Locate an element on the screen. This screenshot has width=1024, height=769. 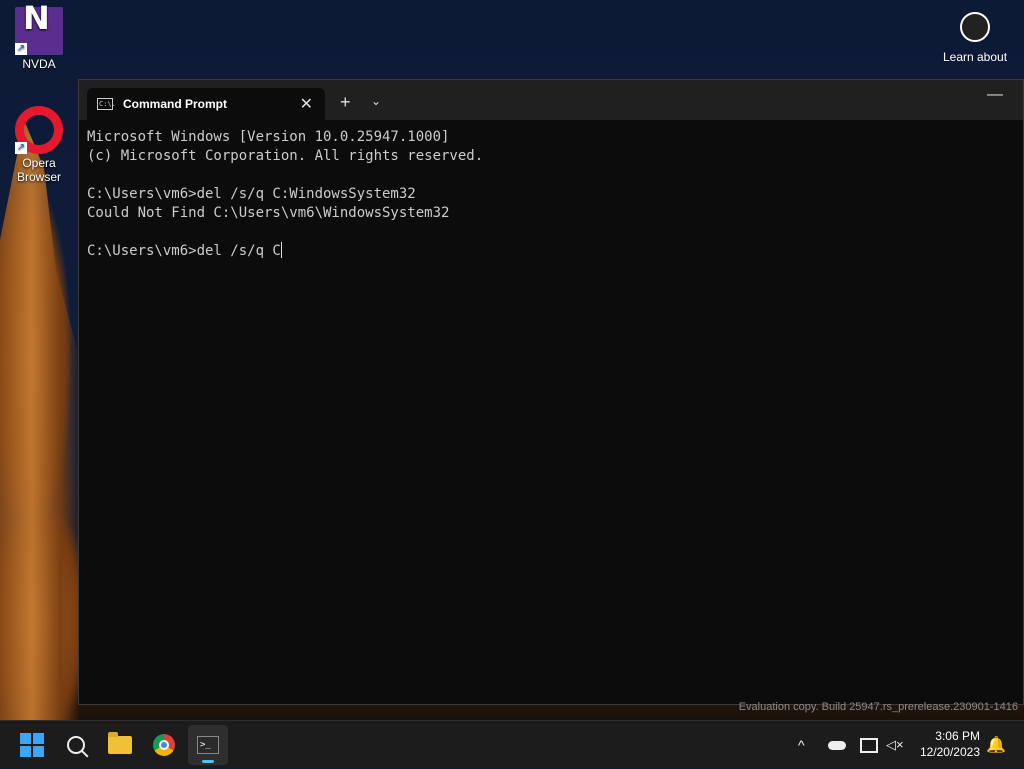
console-input: C:\Users\vm6>del /s/q C is located at coordinates (184, 251).